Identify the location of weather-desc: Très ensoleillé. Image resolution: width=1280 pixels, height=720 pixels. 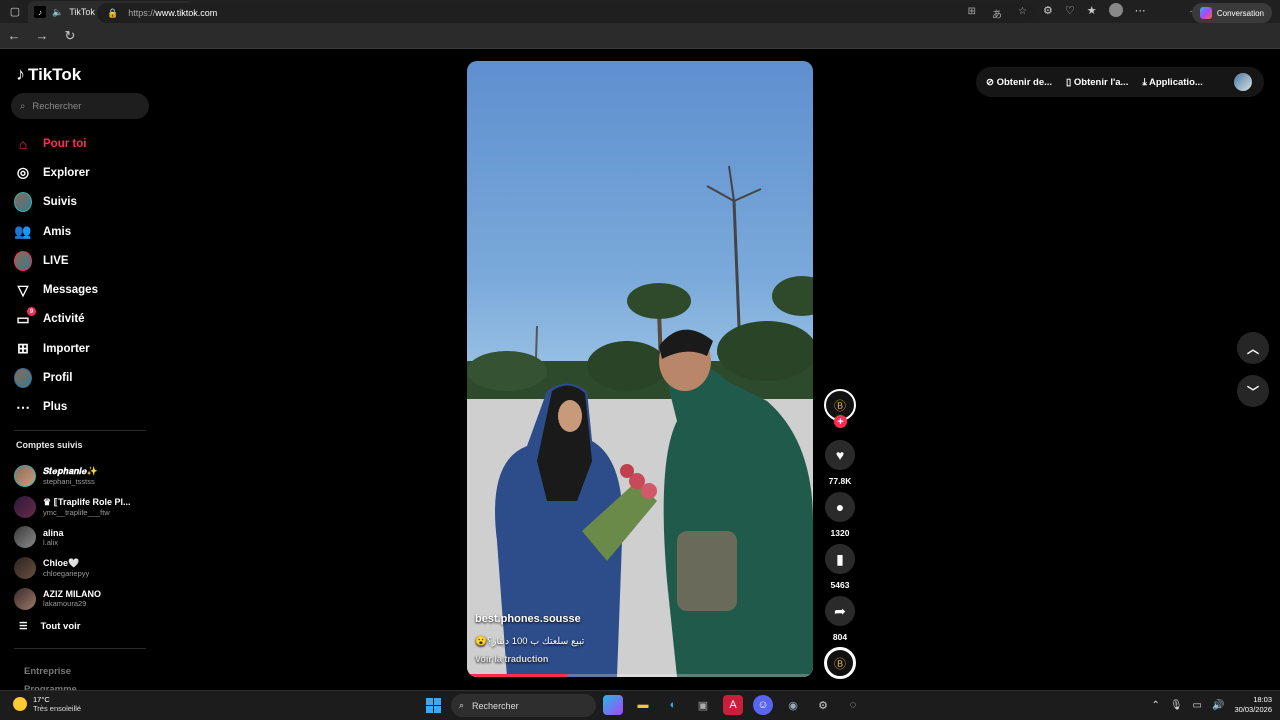
(57, 708).